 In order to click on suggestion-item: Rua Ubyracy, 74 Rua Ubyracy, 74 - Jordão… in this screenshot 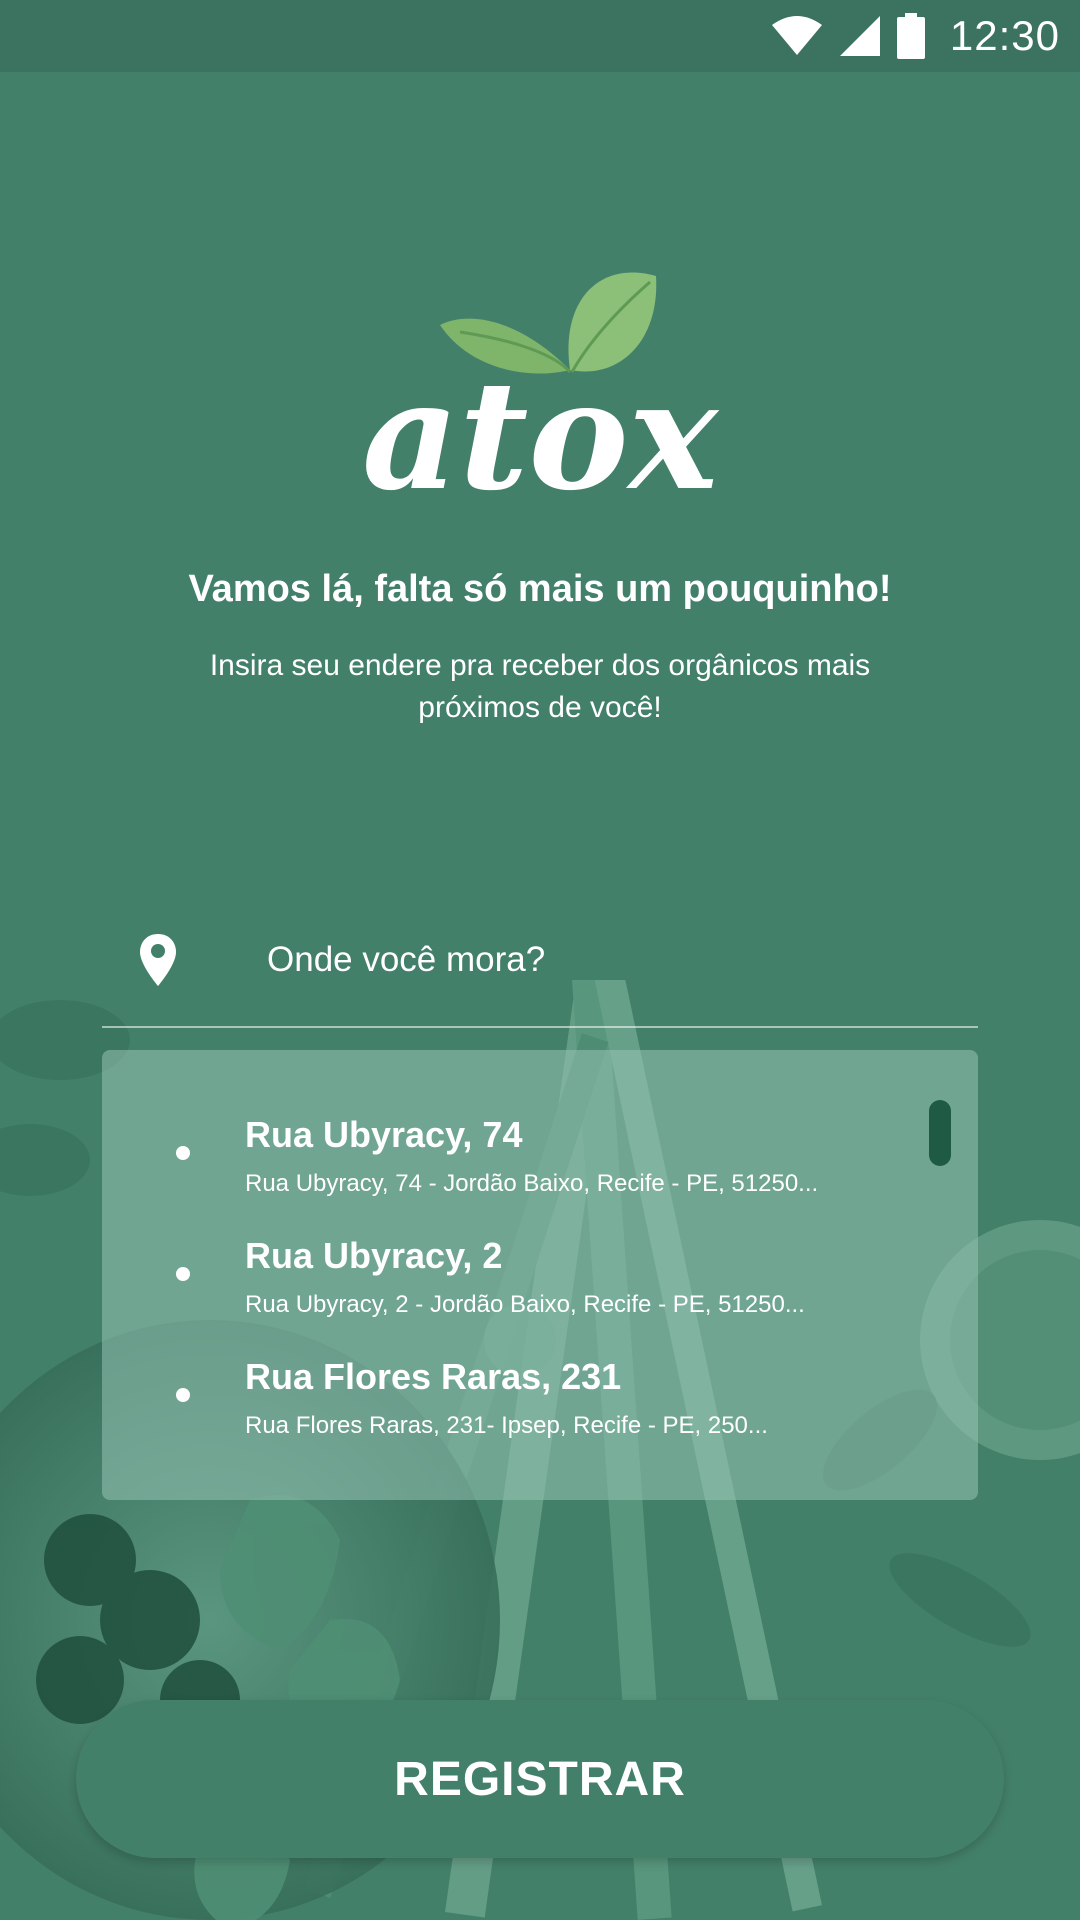, I will do `click(512, 1123)`.